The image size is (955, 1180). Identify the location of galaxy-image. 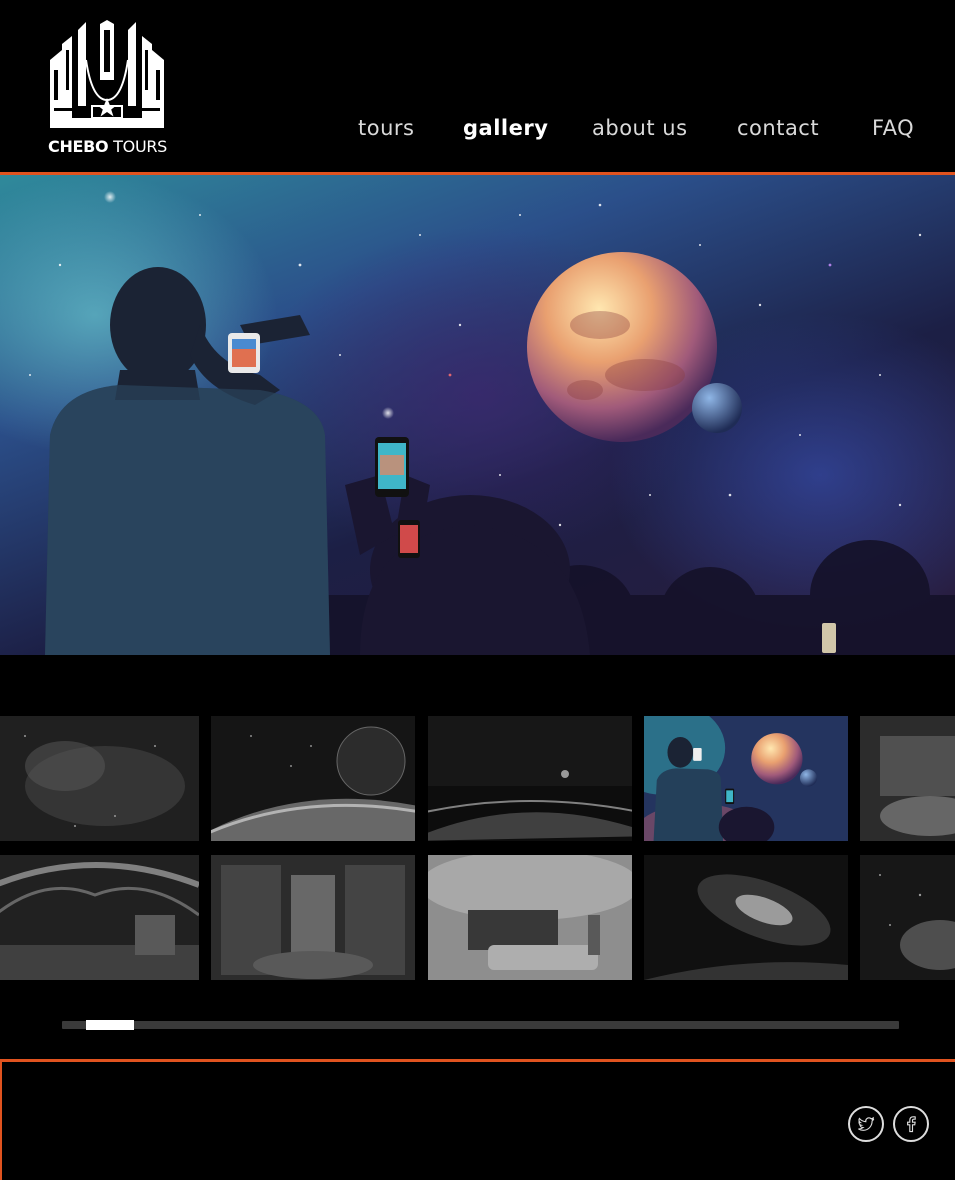
(746, 917).